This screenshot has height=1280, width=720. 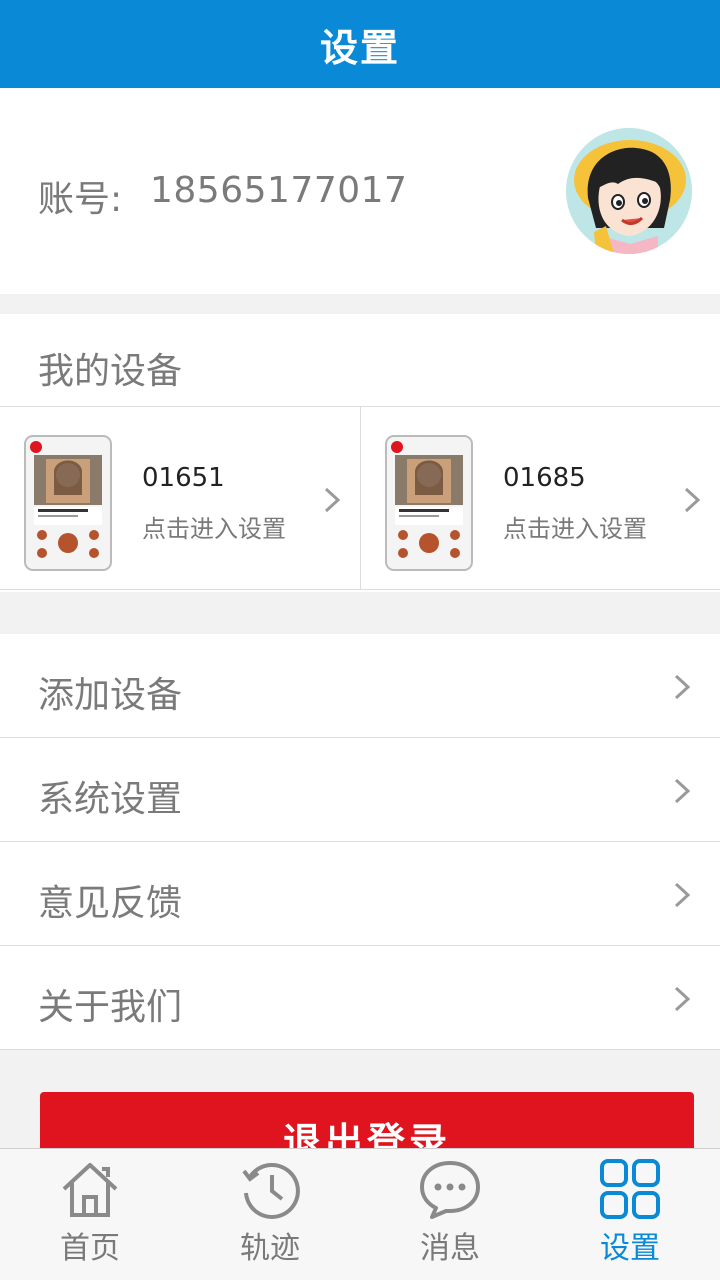 I want to click on device-id: 01651, so click(x=183, y=478).